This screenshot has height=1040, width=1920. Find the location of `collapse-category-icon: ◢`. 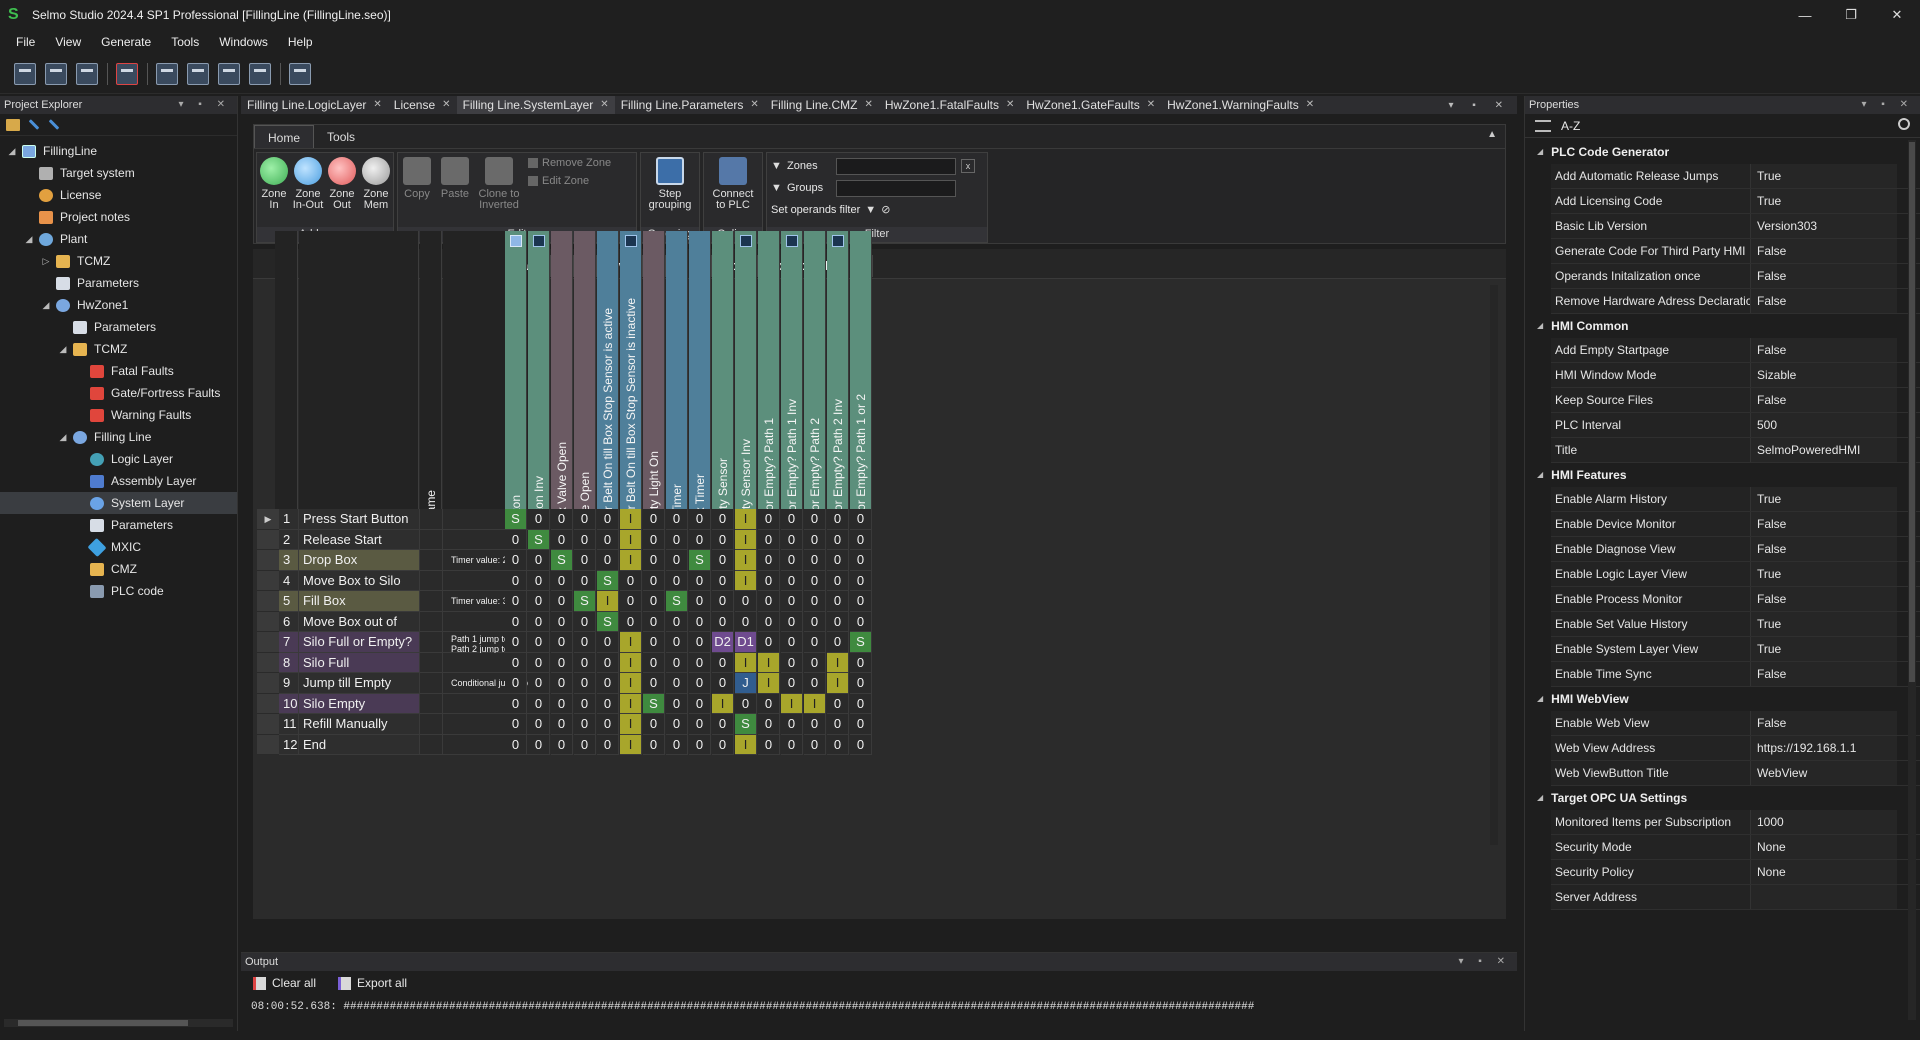

collapse-category-icon: ◢ is located at coordinates (1540, 475).